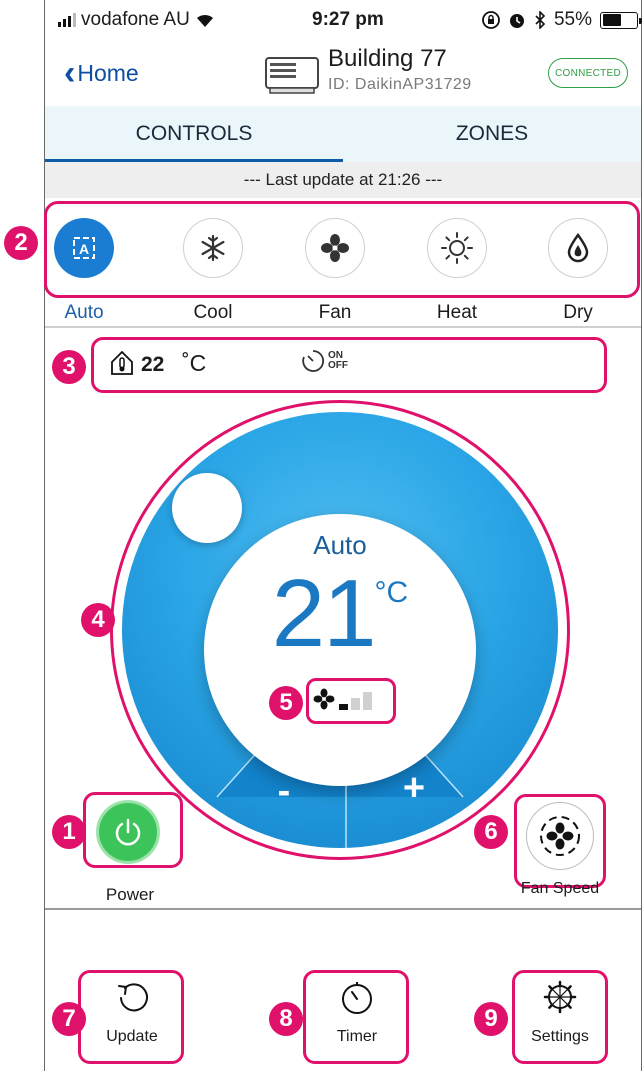 The height and width of the screenshot is (1071, 642). I want to click on settings-label: Settings, so click(560, 1036).